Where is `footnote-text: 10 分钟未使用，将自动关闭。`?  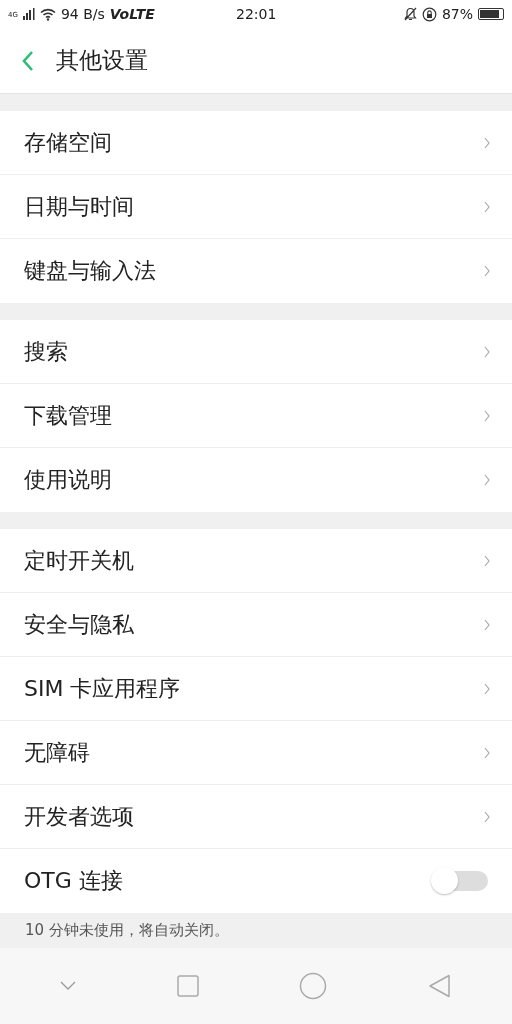 footnote-text: 10 分钟未使用，将自动关闭。 is located at coordinates (127, 930).